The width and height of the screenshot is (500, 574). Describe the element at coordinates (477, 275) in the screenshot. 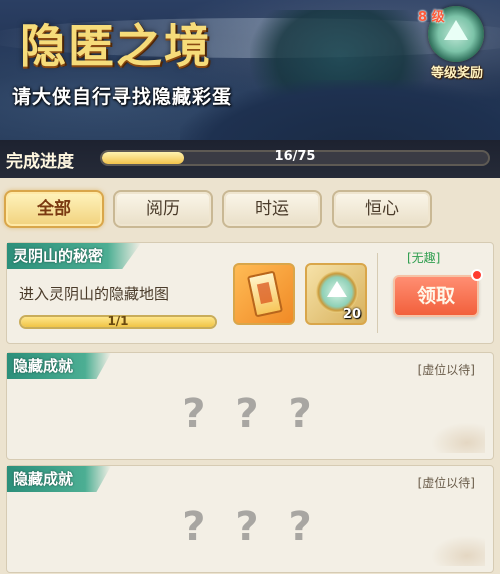

I see `notification-dot` at that location.